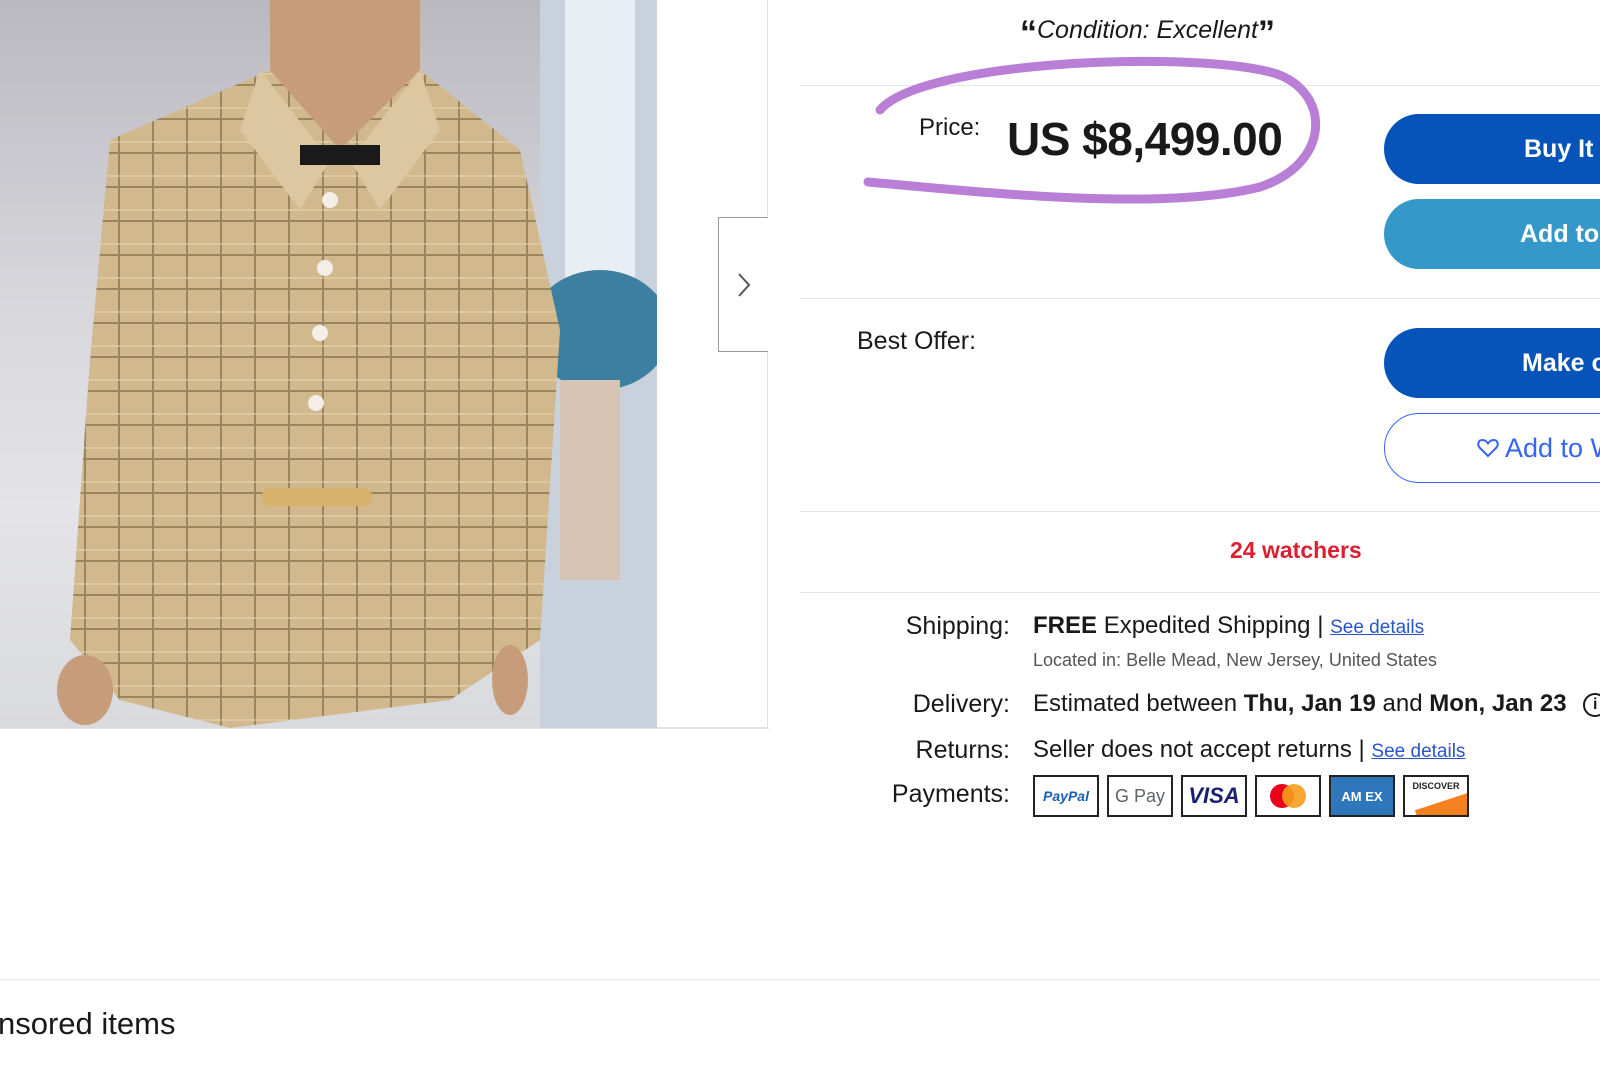 The width and height of the screenshot is (1600, 1068). Describe the element at coordinates (1192, 749) in the screenshot. I see `returns-policy: Seller does not accept returns` at that location.